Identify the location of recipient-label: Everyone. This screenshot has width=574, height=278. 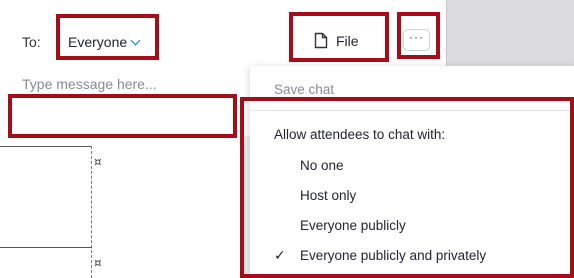
(98, 42).